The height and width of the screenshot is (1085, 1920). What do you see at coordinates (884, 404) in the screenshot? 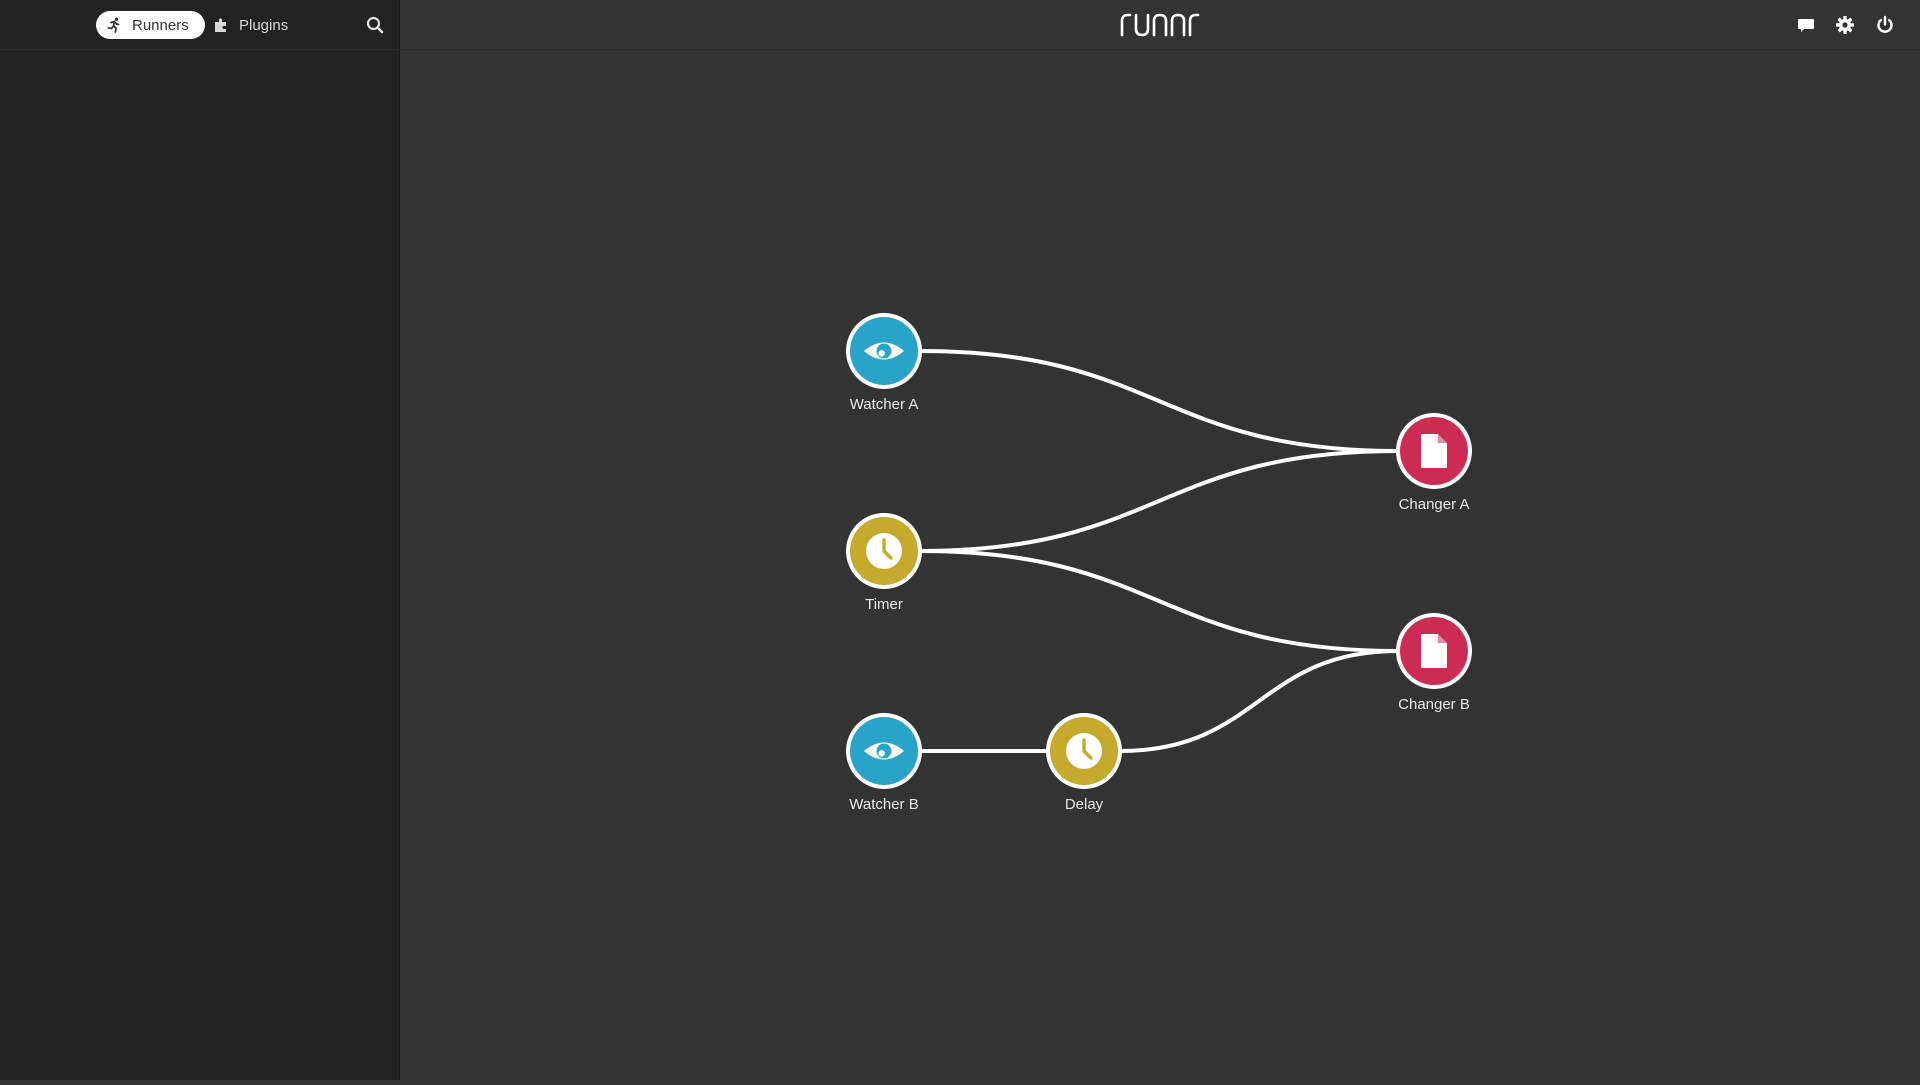
I see `node-label: Watcher A` at bounding box center [884, 404].